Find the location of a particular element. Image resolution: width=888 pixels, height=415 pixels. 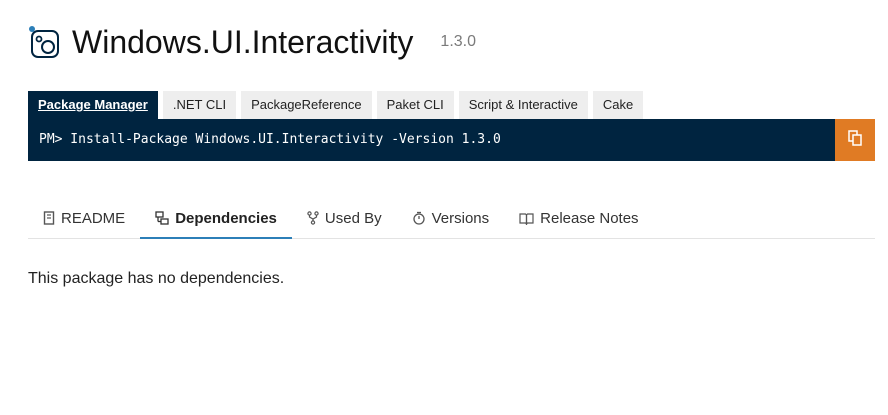

install-tab-package-manager: Package Manager is located at coordinates (93, 105).